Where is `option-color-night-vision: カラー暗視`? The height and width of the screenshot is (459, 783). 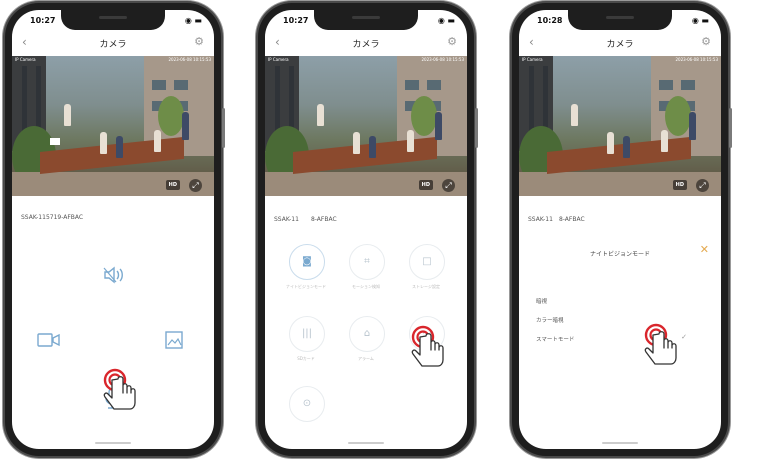
option-color-night-vision: カラー暗視 is located at coordinates (550, 320).